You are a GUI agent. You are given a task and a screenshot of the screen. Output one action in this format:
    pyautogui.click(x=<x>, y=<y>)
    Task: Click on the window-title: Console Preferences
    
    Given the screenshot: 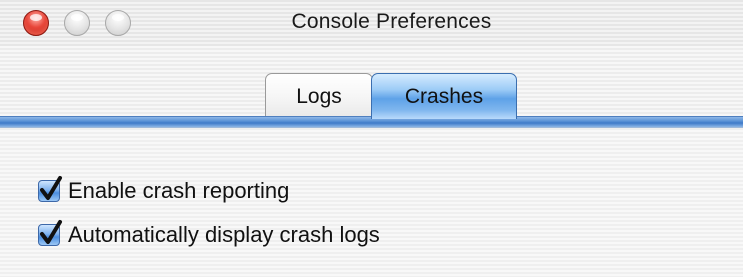 What is the action you would take?
    pyautogui.click(x=391, y=21)
    